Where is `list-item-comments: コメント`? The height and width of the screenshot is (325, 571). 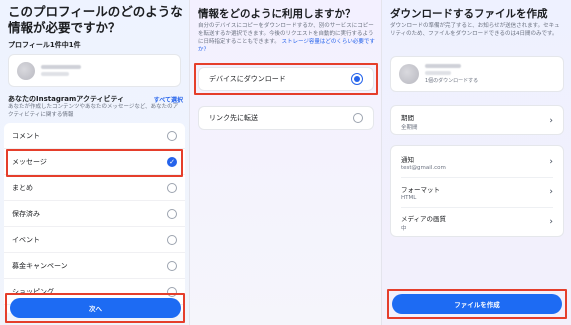
list-item-comments: コメント is located at coordinates (94, 136).